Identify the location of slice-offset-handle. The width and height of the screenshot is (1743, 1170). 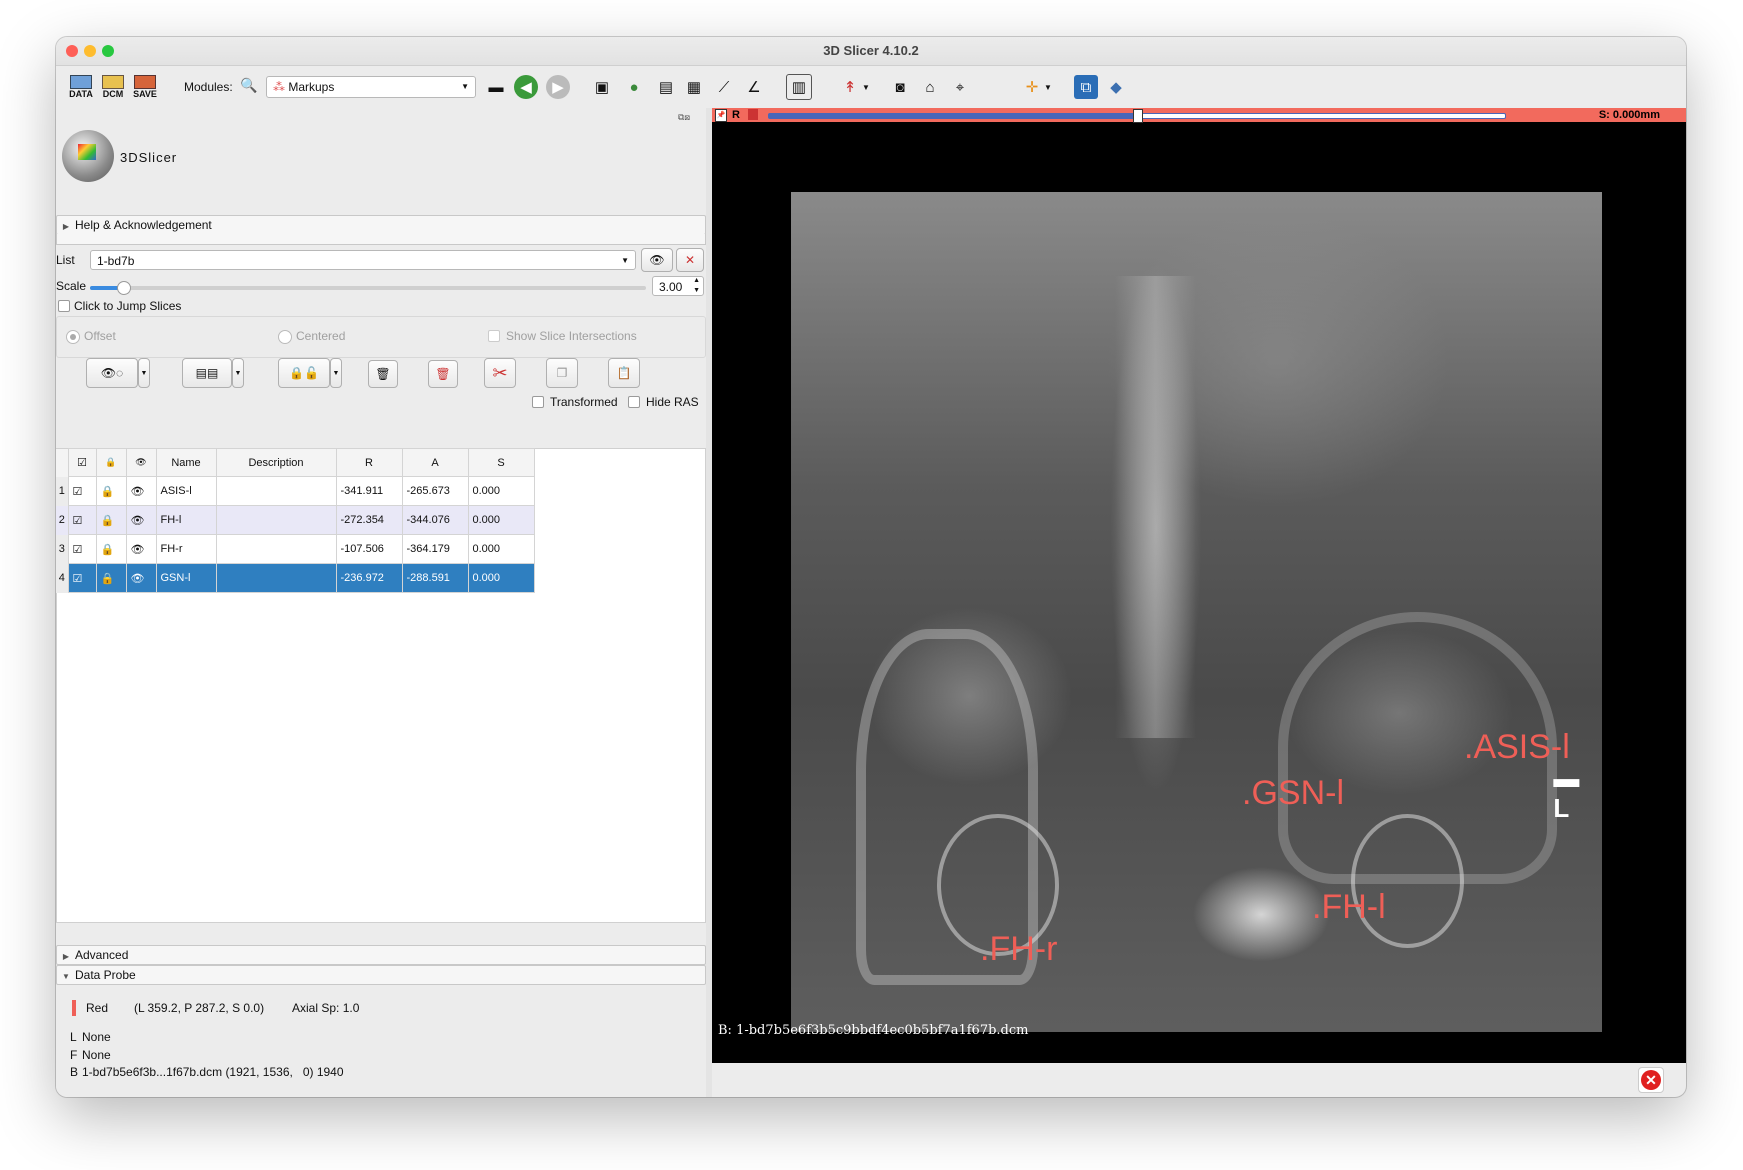
(1138, 116).